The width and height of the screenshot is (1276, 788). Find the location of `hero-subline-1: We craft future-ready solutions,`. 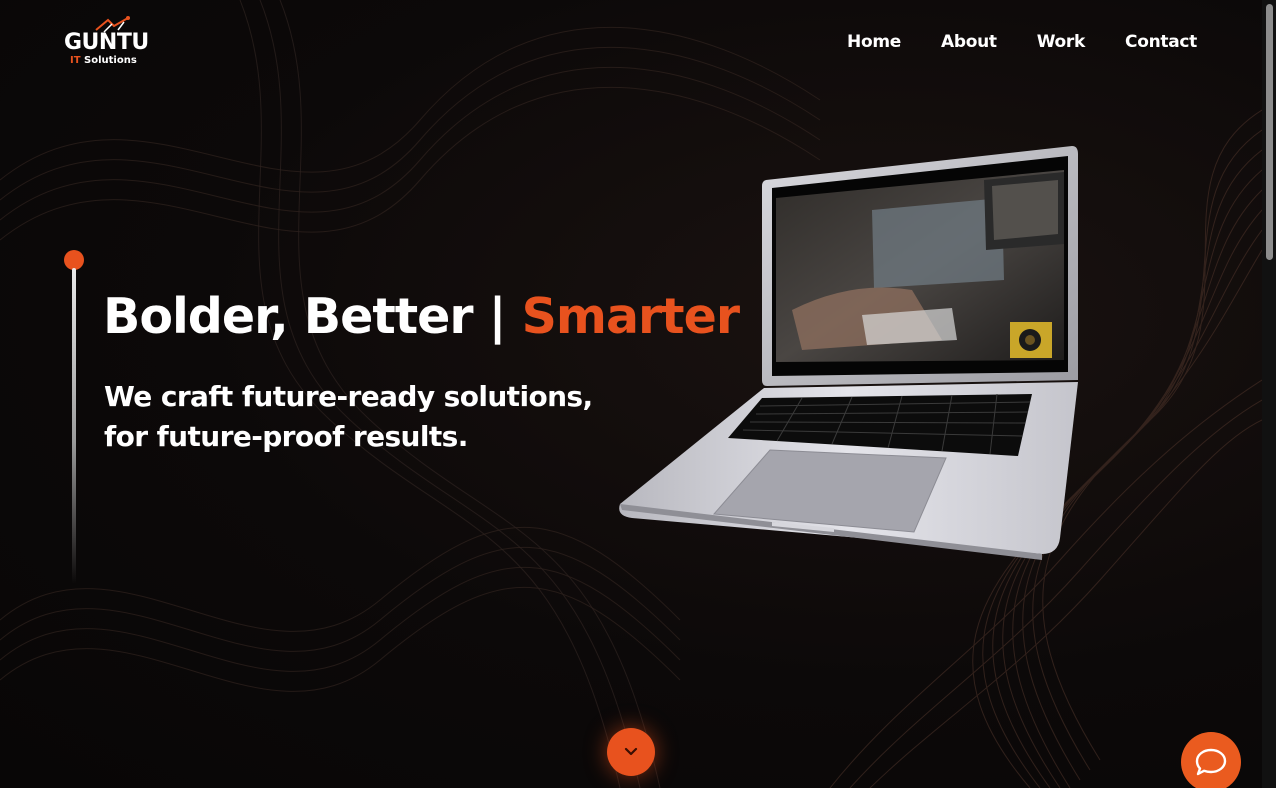

hero-subline-1: We craft future-ready solutions, is located at coordinates (348, 396).